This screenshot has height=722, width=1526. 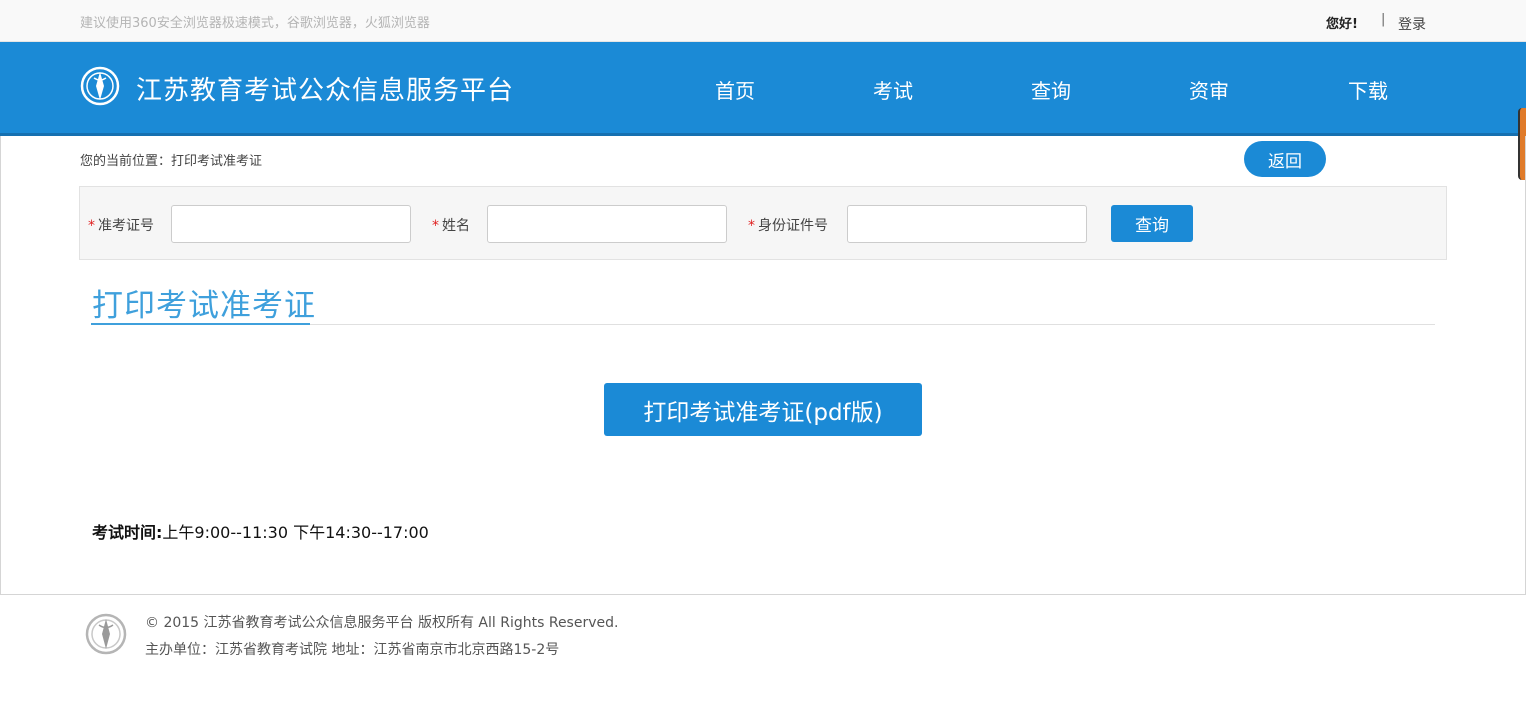 I want to click on back-button: 返回, so click(x=1285, y=159).